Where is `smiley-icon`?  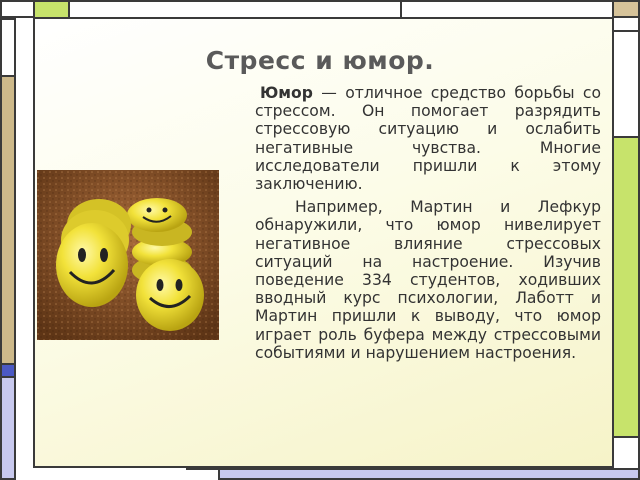
smiley-icon is located at coordinates (128, 255).